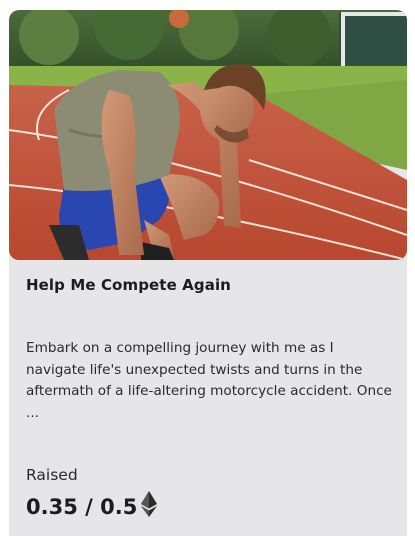 This screenshot has width=415, height=536. Describe the element at coordinates (52, 475) in the screenshot. I see `raised-label: Raised` at that location.